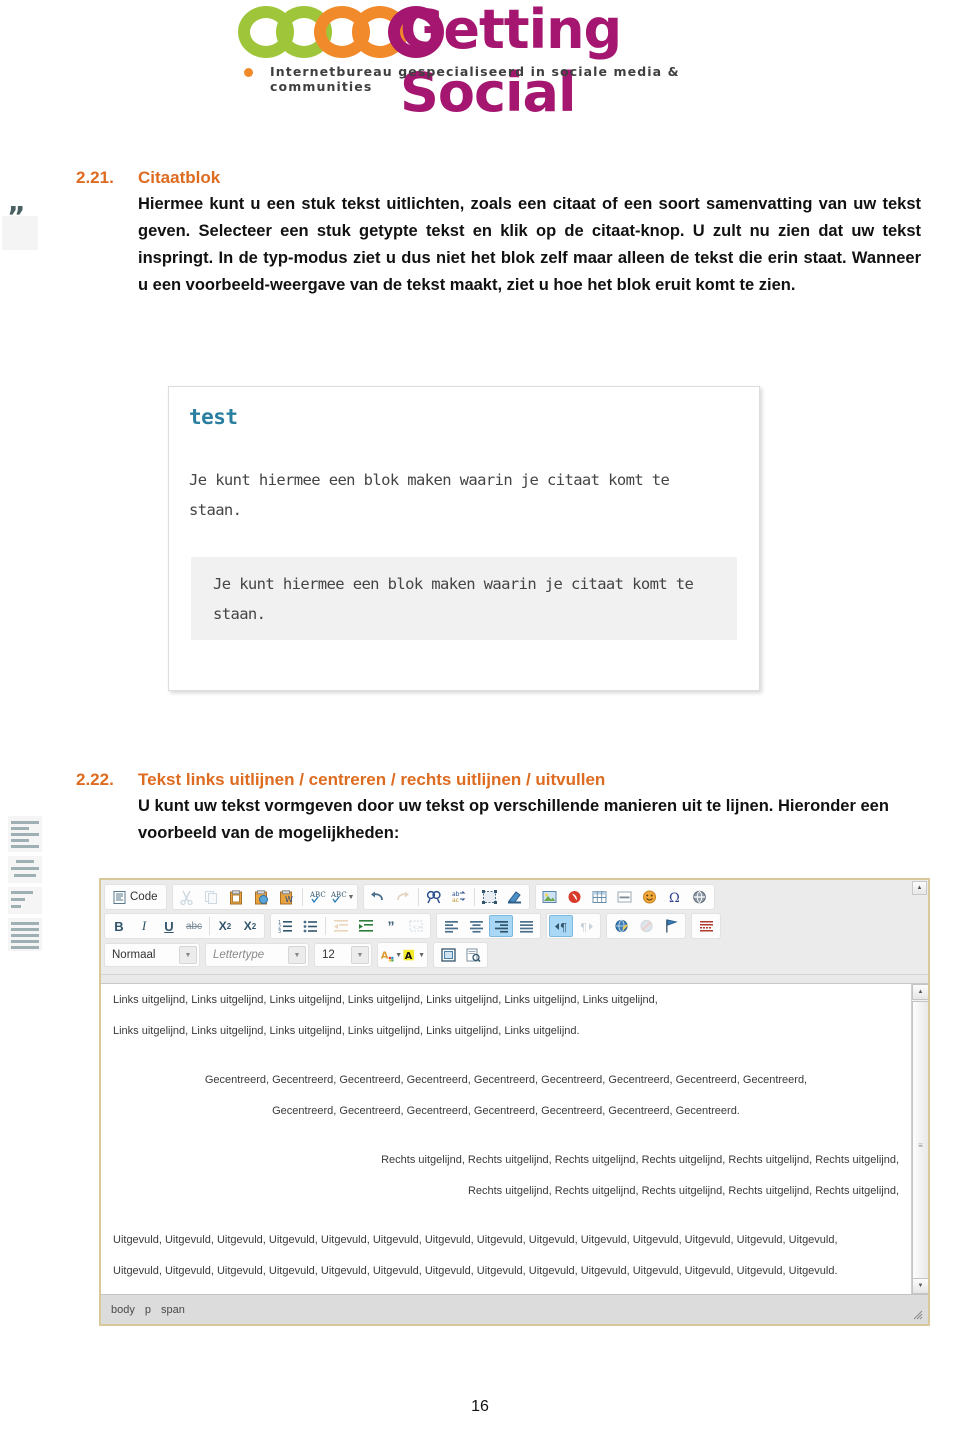 The width and height of the screenshot is (960, 1443). What do you see at coordinates (237, 897) in the screenshot?
I see `paste-button` at bounding box center [237, 897].